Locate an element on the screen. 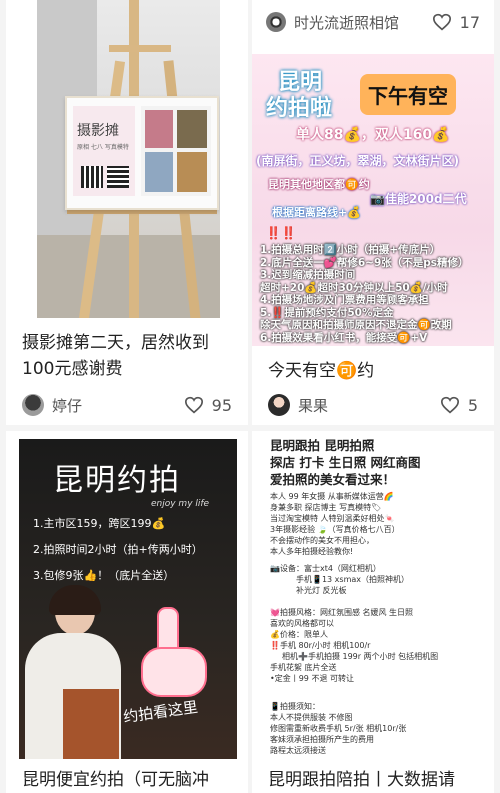 The height and width of the screenshot is (793, 500). poster-places: (南屏街，正义坊，翠湖，文林街片区) is located at coordinates (357, 161).